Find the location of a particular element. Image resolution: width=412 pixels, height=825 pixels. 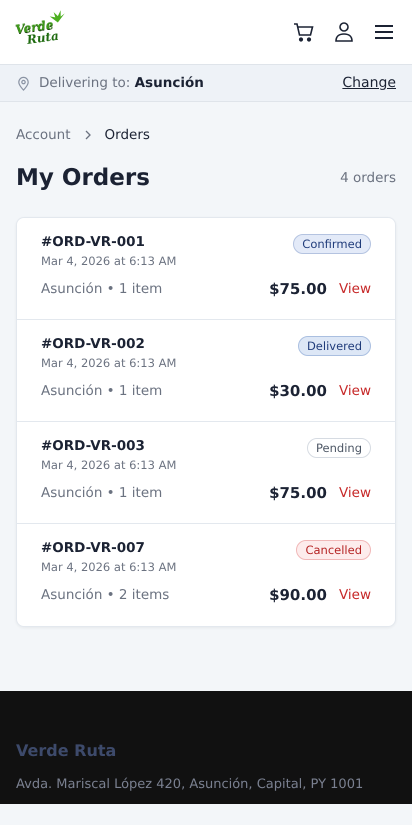

breadcrumb-link: Orders is located at coordinates (127, 135).